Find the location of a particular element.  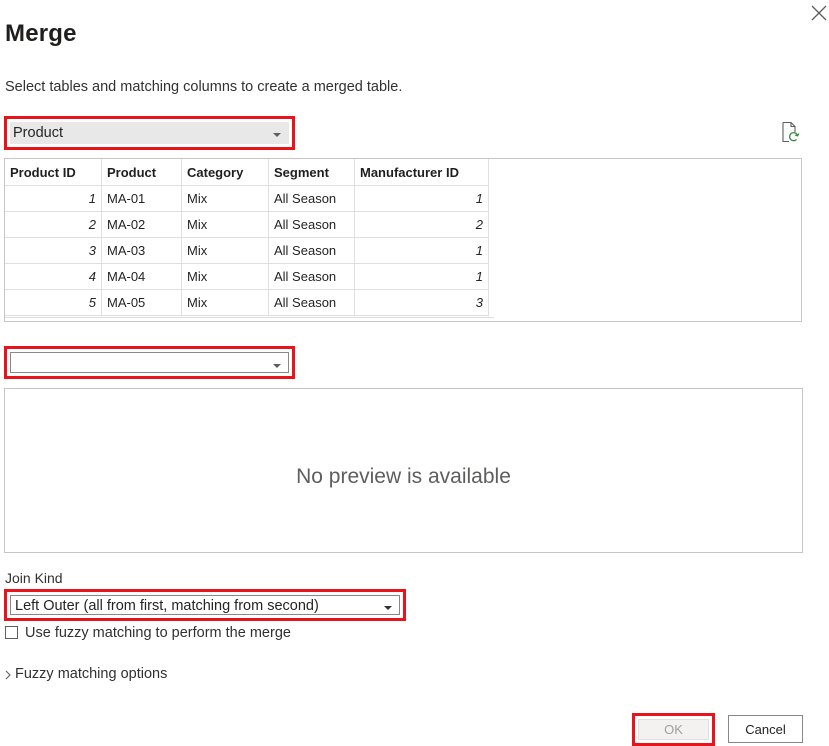

refresh-document-icon is located at coordinates (790, 132).